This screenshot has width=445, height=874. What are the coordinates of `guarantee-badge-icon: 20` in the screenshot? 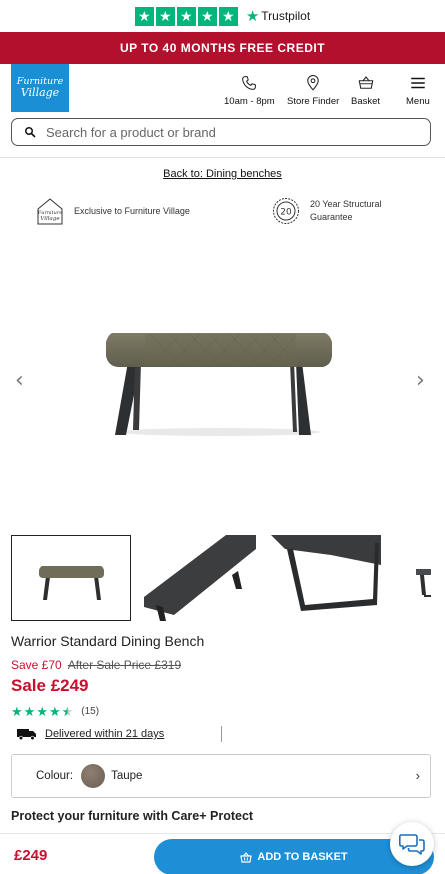 It's located at (286, 211).